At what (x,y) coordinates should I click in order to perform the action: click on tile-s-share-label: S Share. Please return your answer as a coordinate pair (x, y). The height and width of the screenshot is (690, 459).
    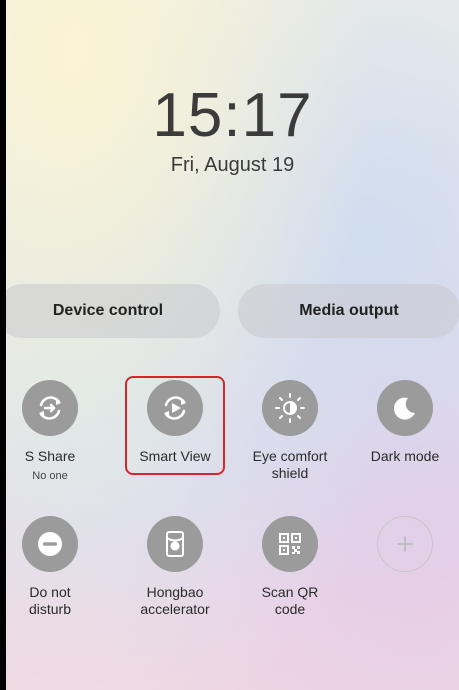
    Looking at the image, I should click on (50, 456).